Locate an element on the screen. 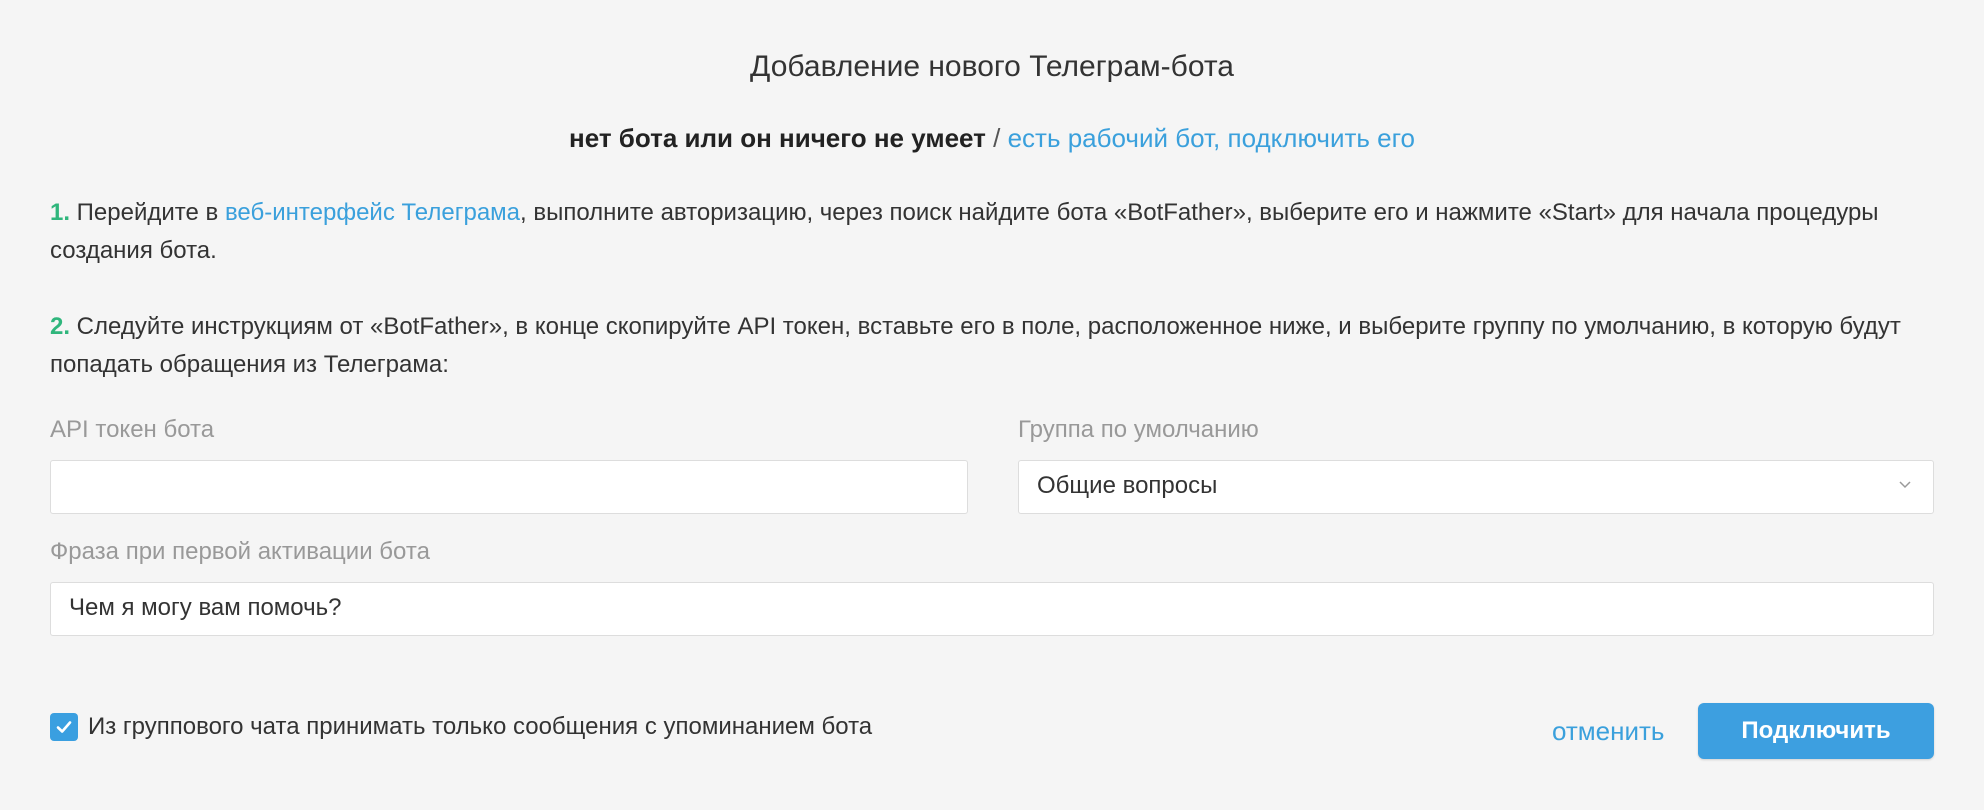 The width and height of the screenshot is (1984, 810). default-group-label: Группа по умолчанию is located at coordinates (1138, 429).